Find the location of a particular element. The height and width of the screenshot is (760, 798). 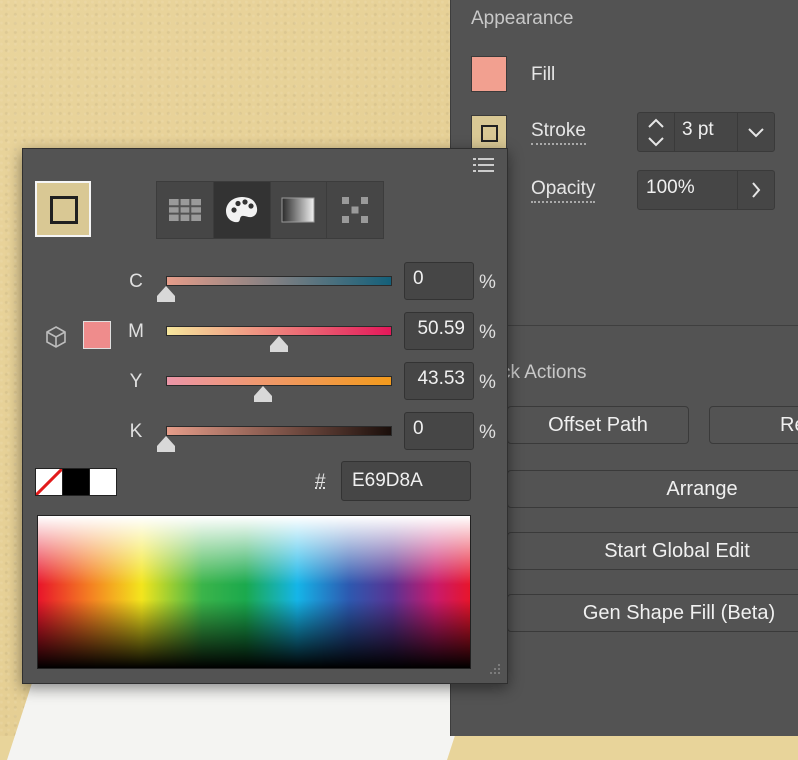

opacity-label: Opacity is located at coordinates (563, 190).